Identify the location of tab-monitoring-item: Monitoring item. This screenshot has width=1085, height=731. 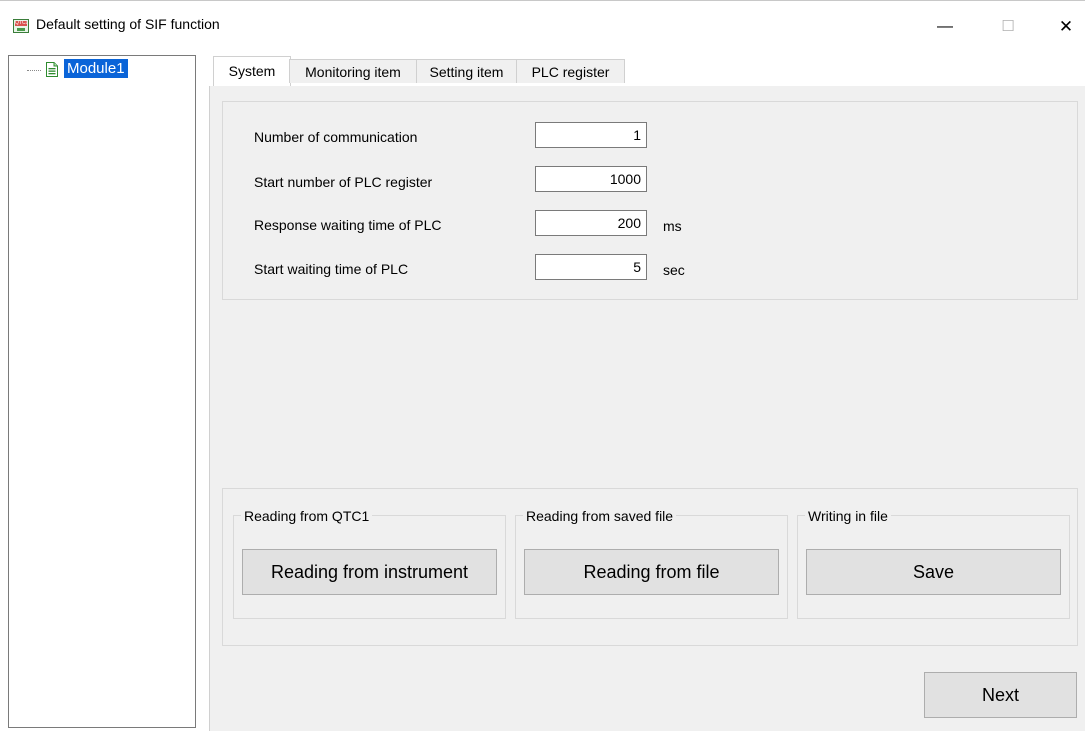
(353, 71).